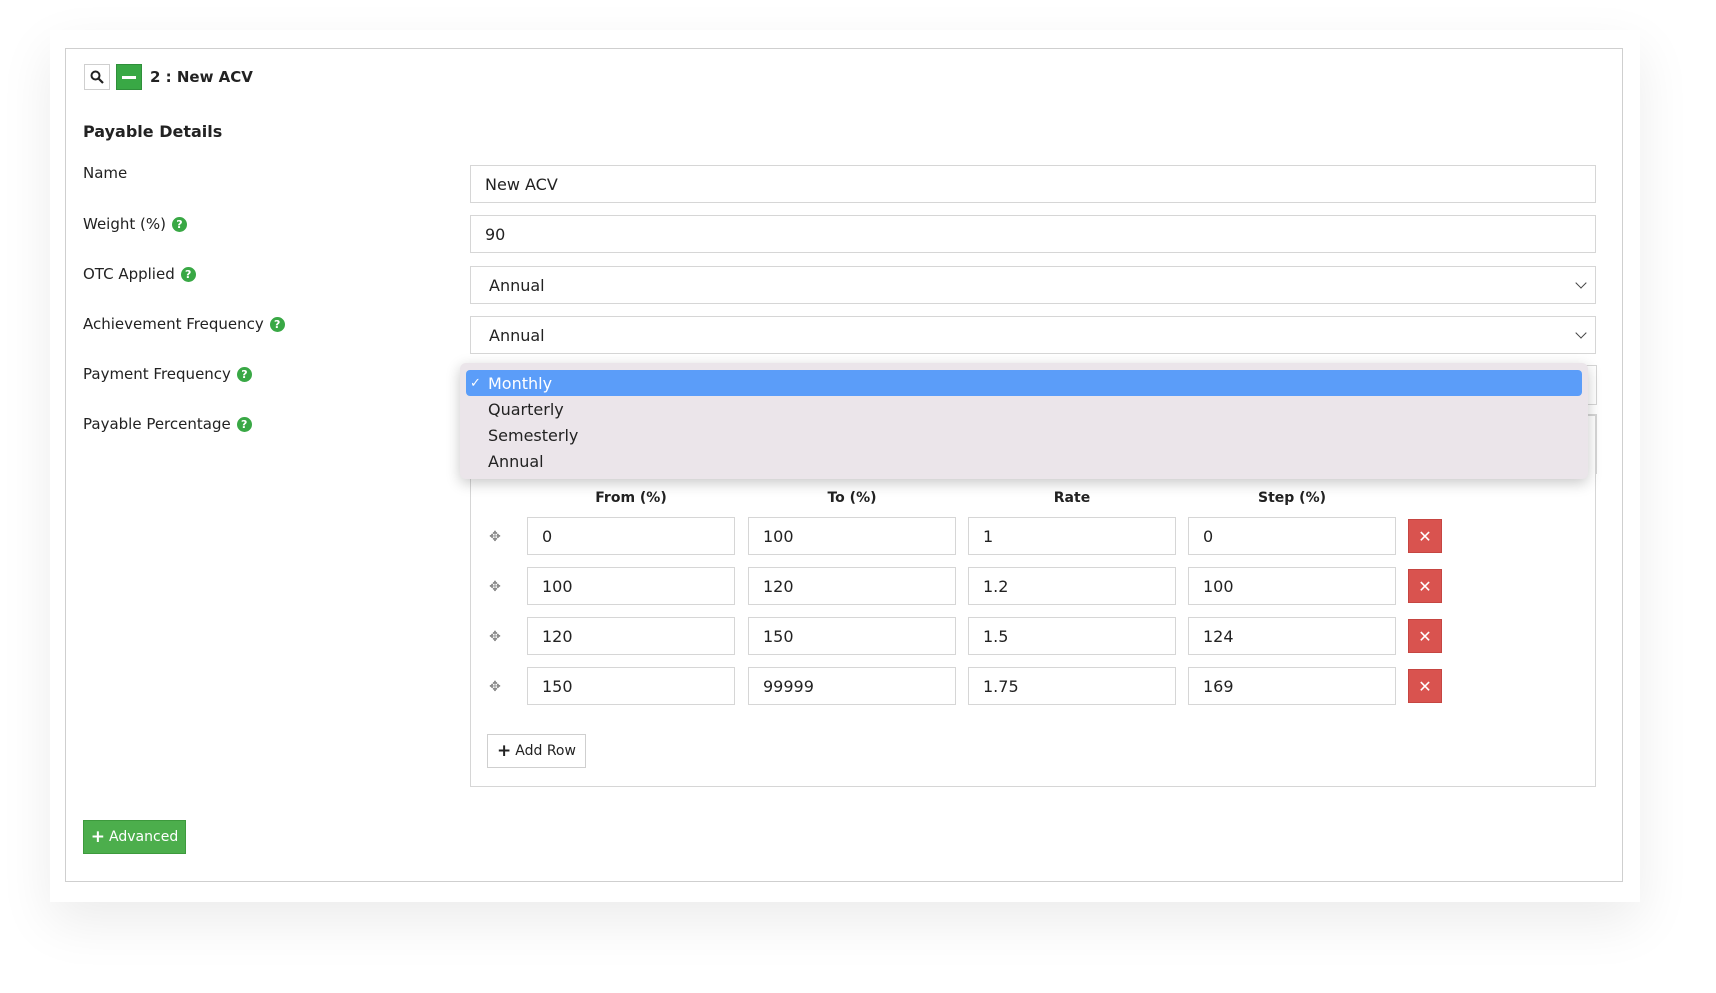 The height and width of the screenshot is (993, 1716). What do you see at coordinates (134, 837) in the screenshot?
I see `advanced-button: + Advanced` at bounding box center [134, 837].